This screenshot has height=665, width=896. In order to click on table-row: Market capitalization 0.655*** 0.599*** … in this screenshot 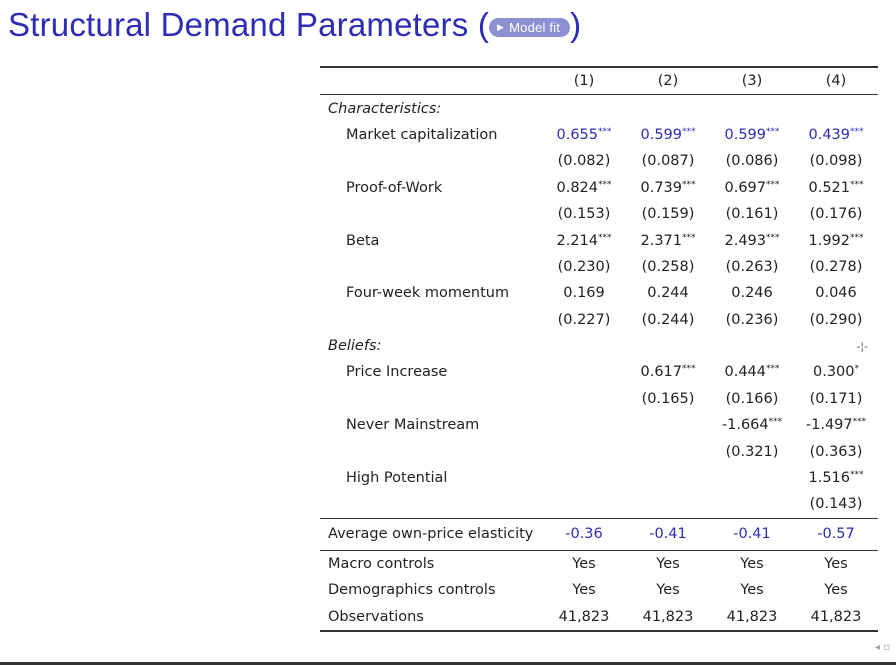, I will do `click(599, 135)`.